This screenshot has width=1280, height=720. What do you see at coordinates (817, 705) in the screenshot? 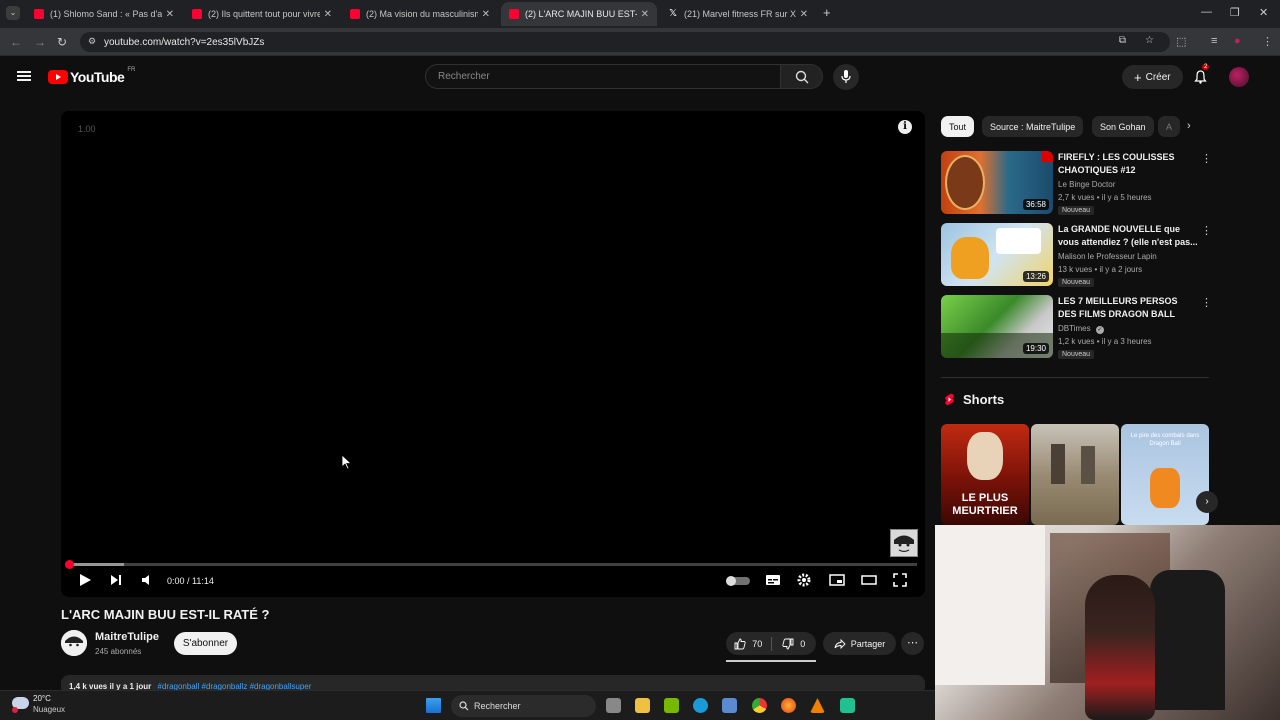
I see `vlc-icon` at bounding box center [817, 705].